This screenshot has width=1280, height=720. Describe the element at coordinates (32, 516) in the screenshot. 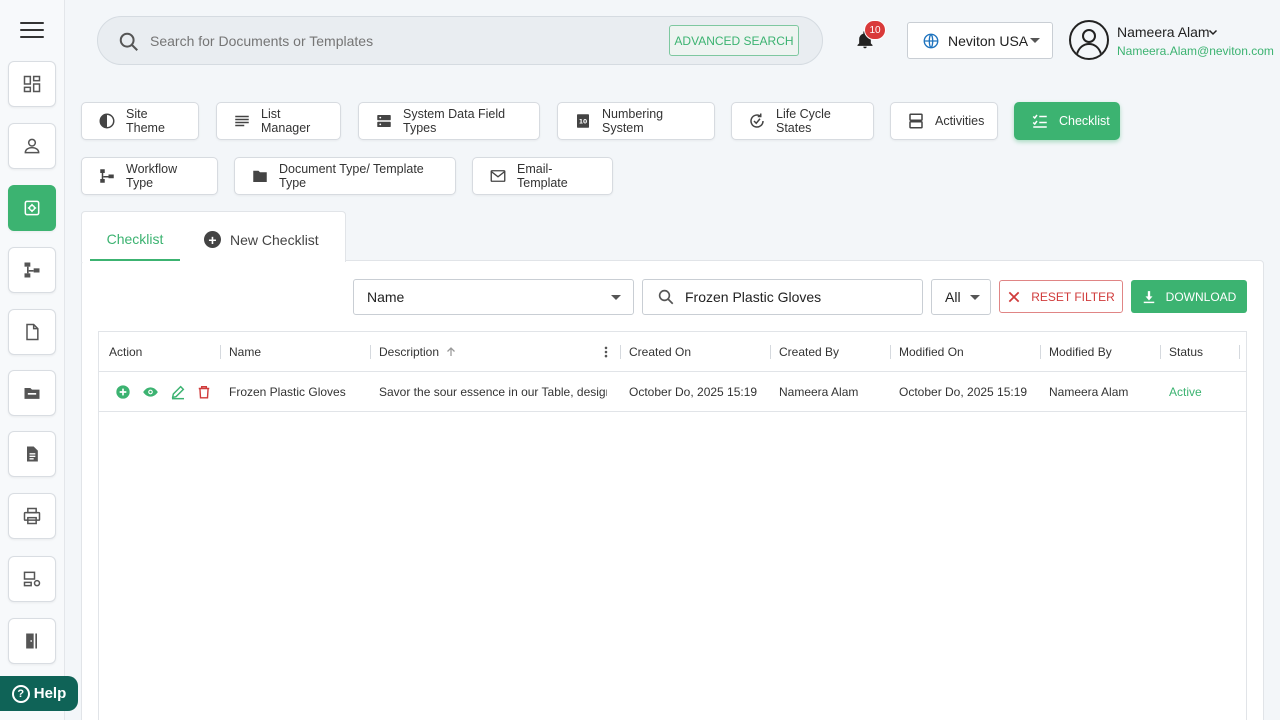

I see `sidebar-item-print` at that location.